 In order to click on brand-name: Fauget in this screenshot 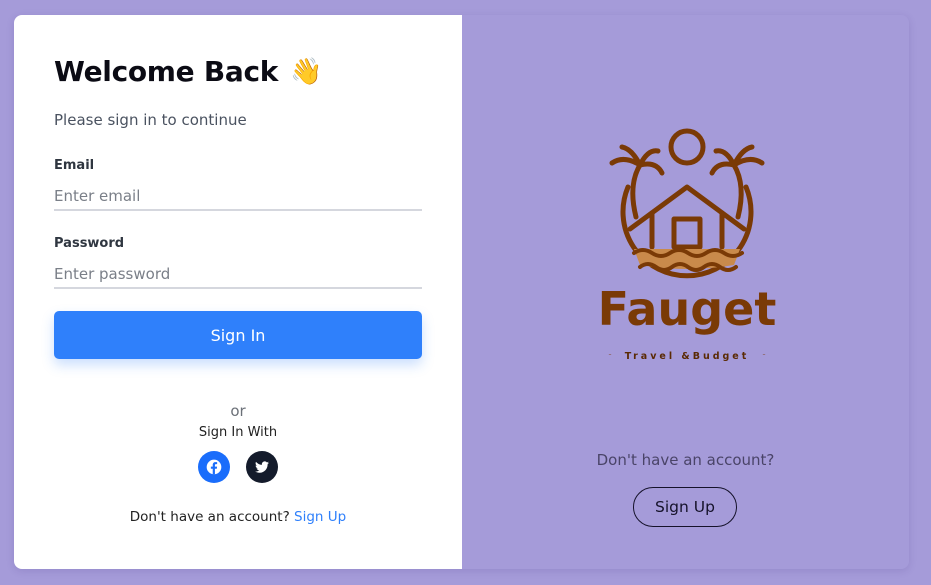, I will do `click(687, 309)`.